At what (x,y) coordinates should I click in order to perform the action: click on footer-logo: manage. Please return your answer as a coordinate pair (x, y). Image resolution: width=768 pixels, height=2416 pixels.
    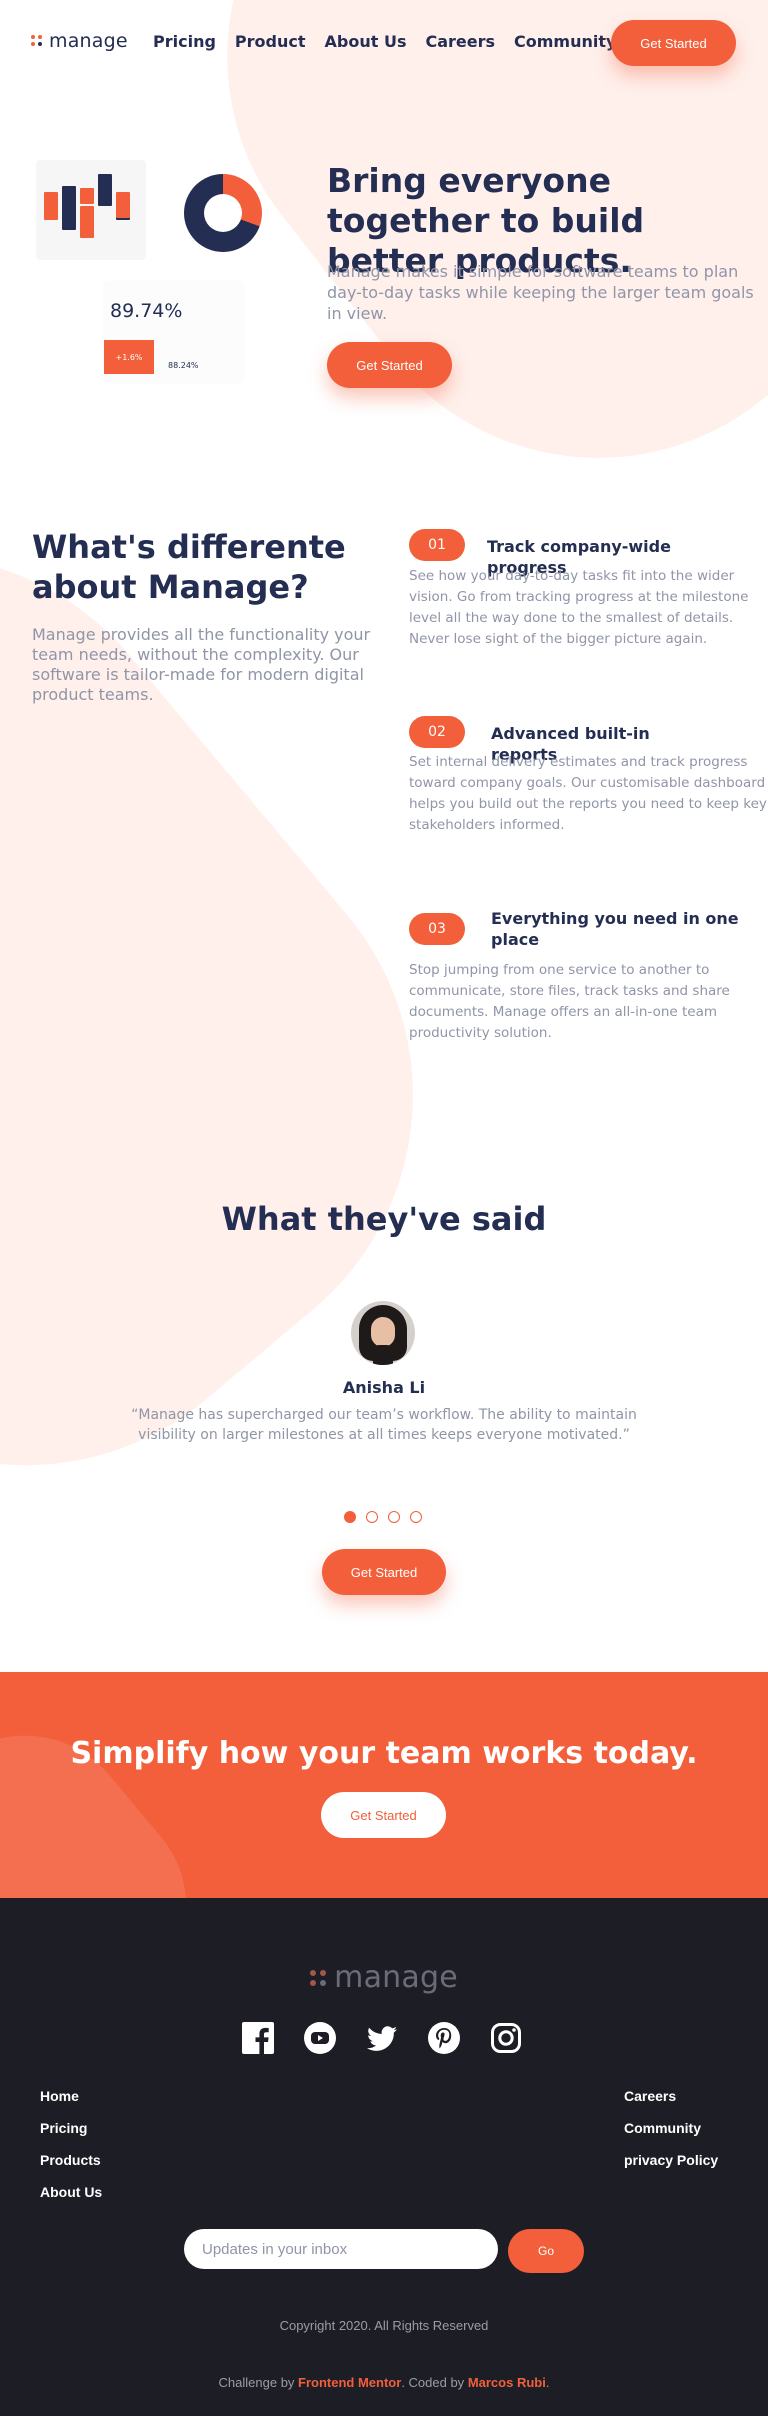
    Looking at the image, I should click on (384, 1977).